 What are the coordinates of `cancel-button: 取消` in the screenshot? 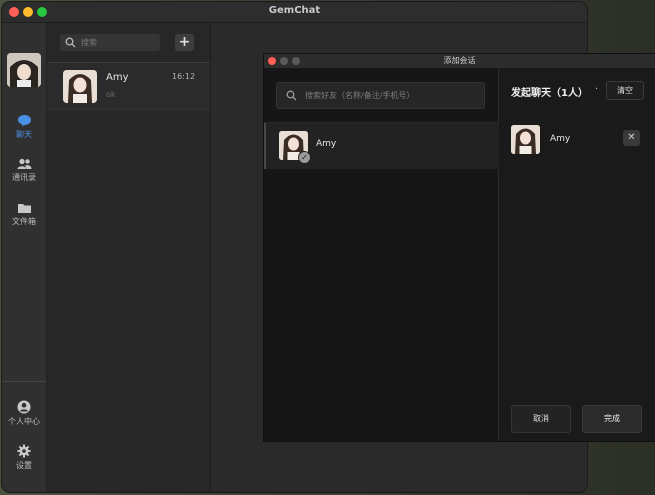 It's located at (541, 419).